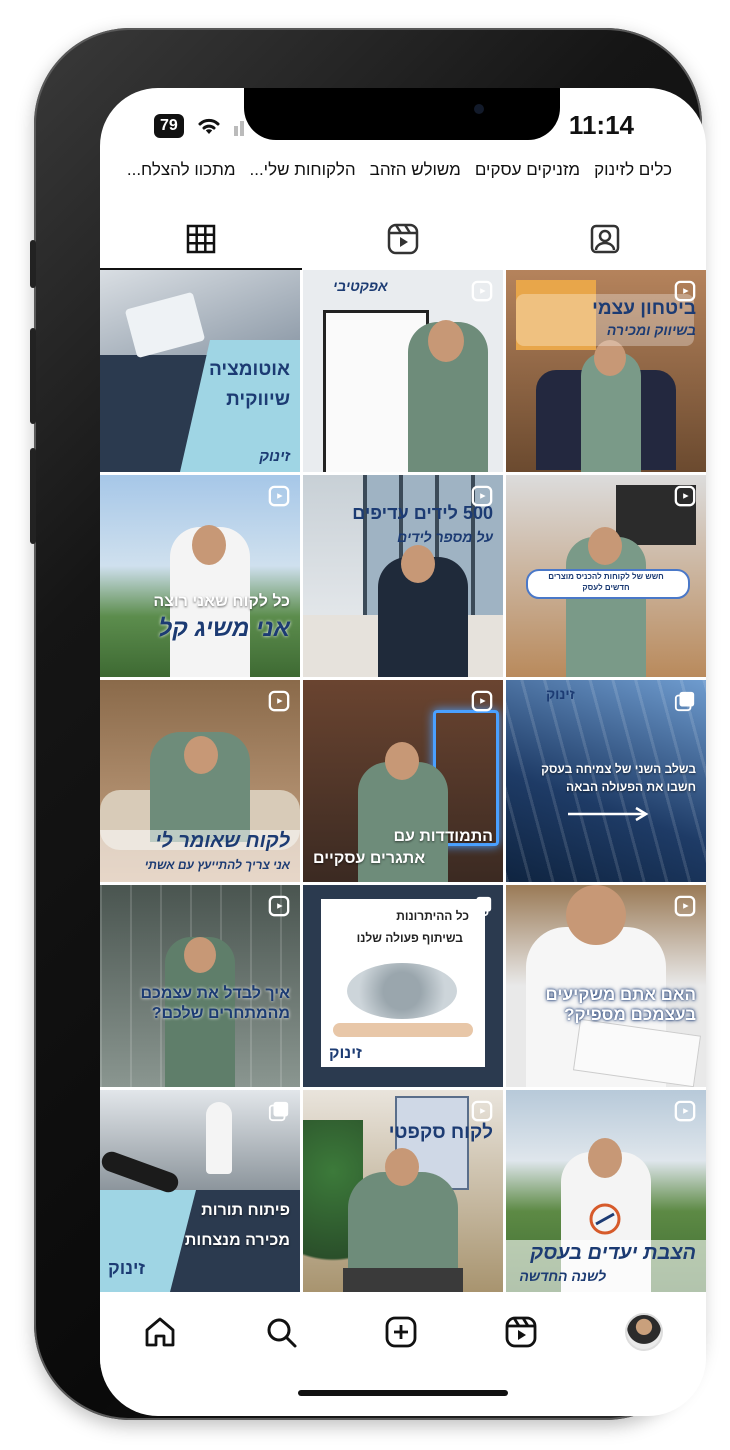  Describe the element at coordinates (222, 841) in the screenshot. I see `post-caption: לקוח שאומר לי` at that location.